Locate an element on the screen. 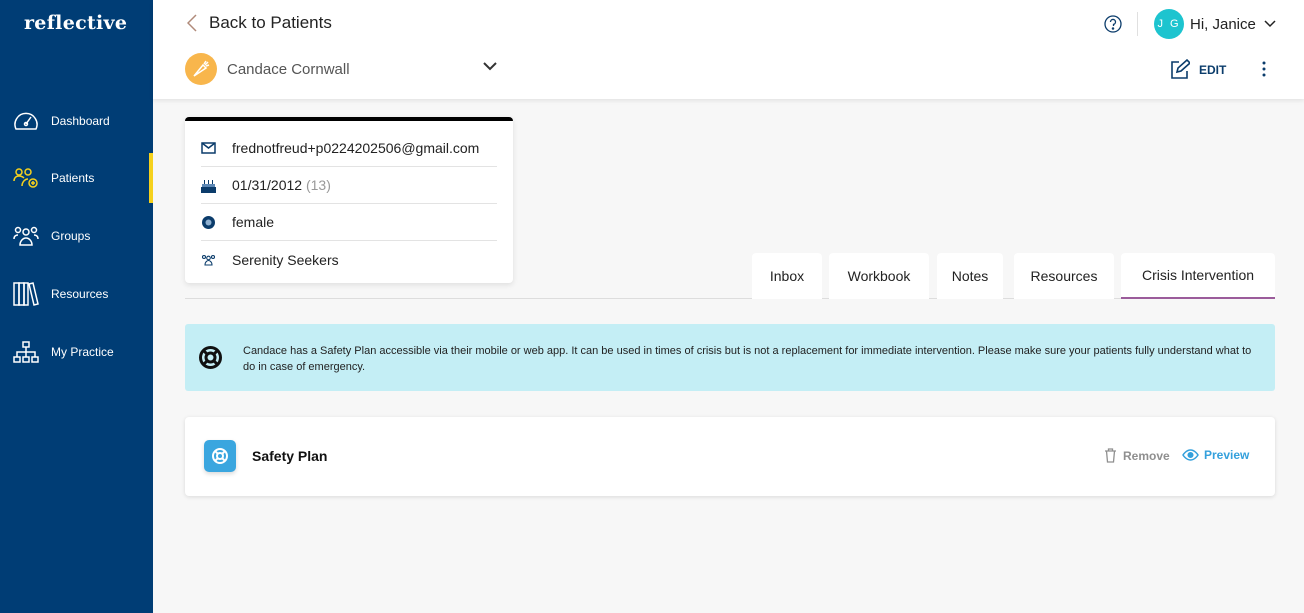 This screenshot has height=613, width=1304. edit-button: EDIT is located at coordinates (1197, 69).